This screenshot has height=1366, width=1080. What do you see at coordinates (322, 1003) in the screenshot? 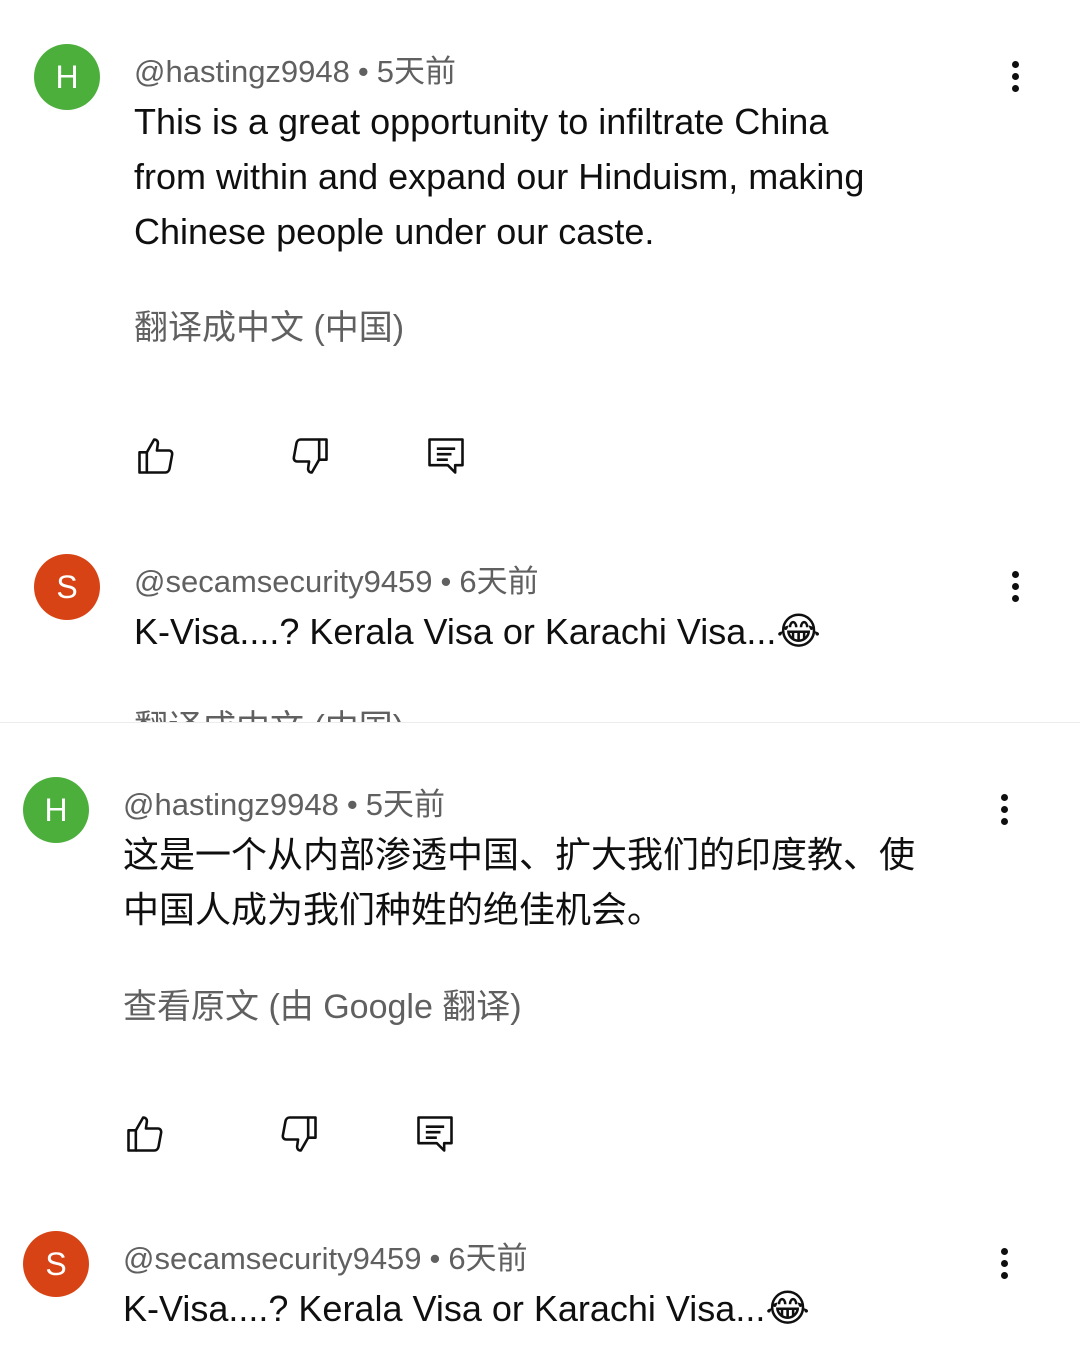
I see `view-original-link: 查看原文 (由 Google 翻译)` at bounding box center [322, 1003].